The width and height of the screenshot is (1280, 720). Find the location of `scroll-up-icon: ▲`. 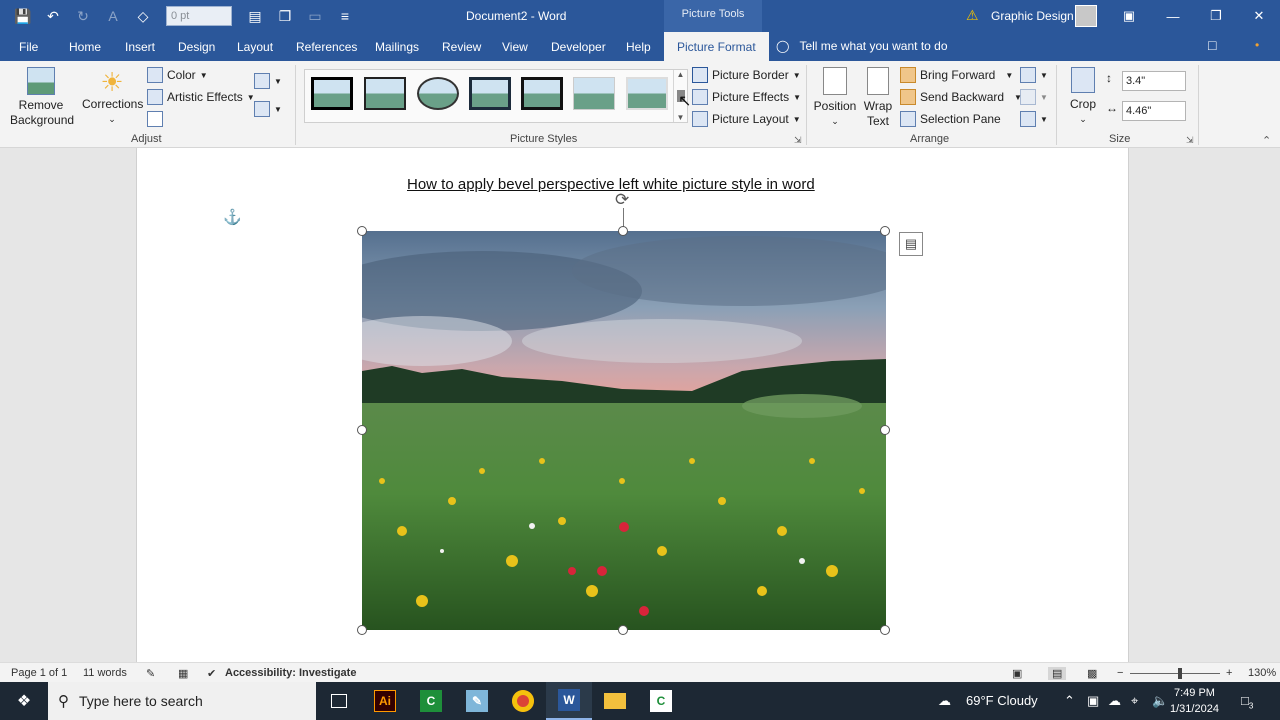

scroll-up-icon: ▲ is located at coordinates (681, 74).